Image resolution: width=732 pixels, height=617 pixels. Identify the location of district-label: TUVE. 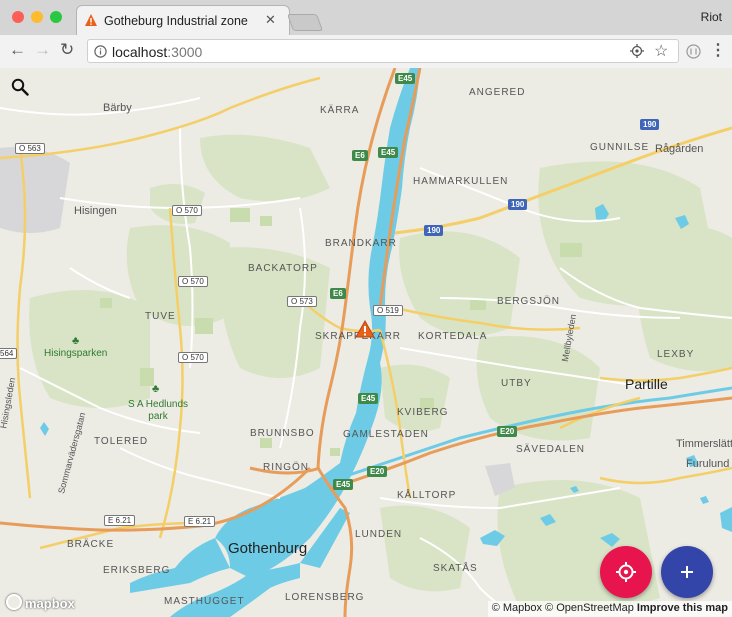
(160, 316).